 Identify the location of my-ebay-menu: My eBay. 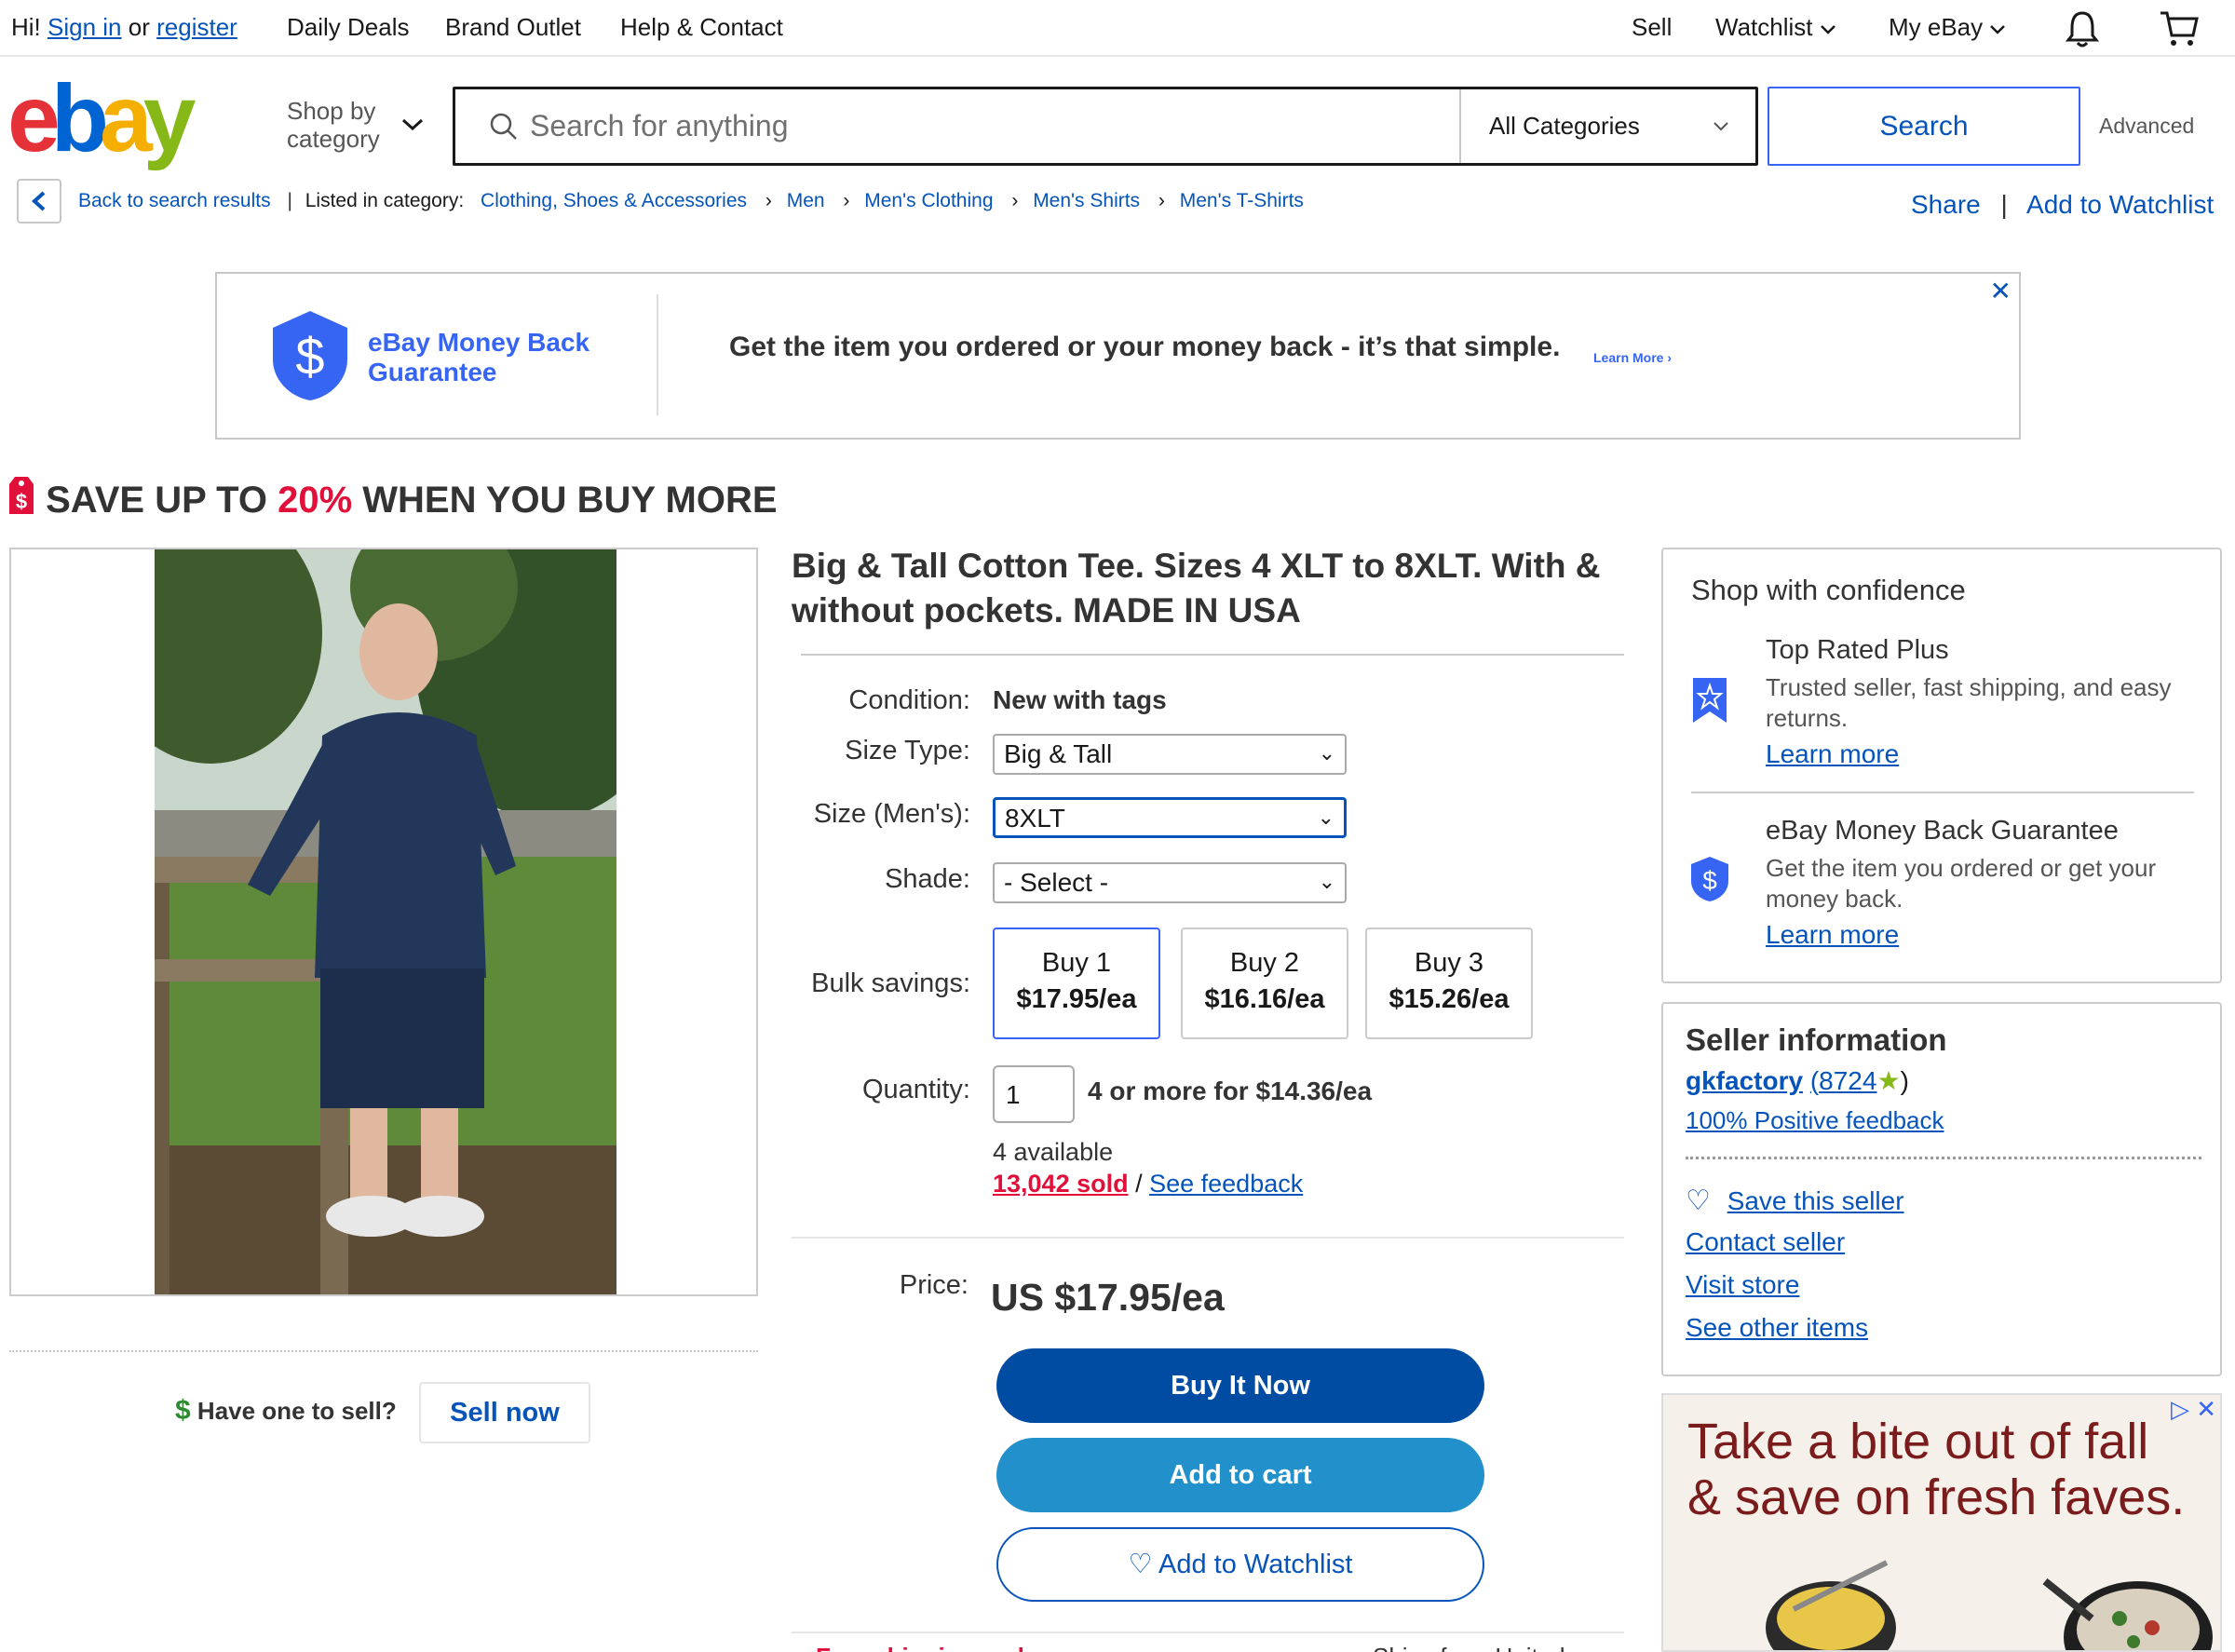
(1947, 27).